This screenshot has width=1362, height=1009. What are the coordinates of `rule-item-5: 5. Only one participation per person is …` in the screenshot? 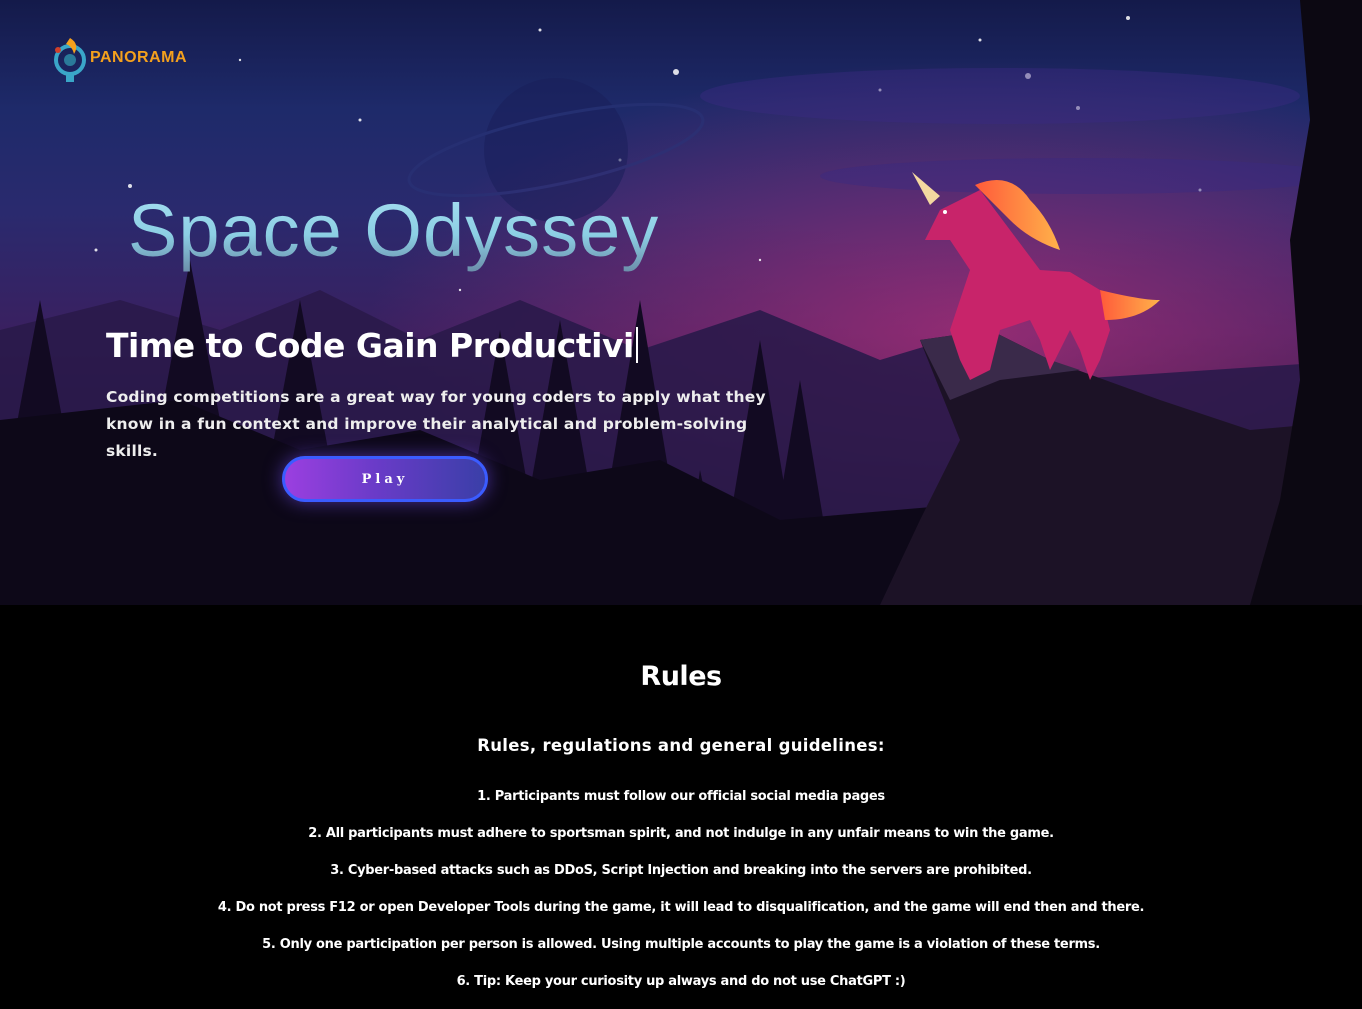 It's located at (681, 944).